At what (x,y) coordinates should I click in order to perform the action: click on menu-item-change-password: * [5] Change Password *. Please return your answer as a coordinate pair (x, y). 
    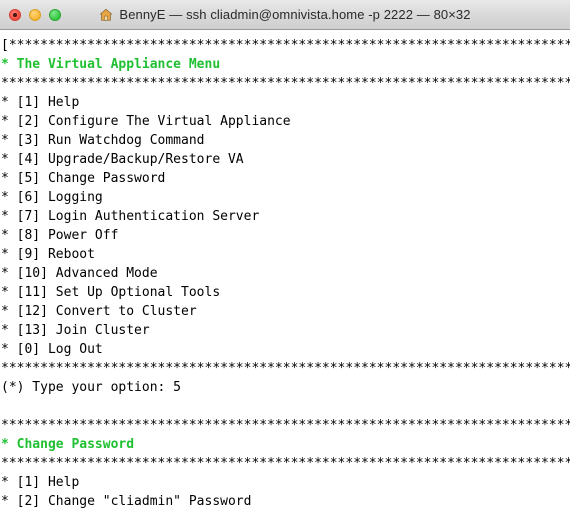
    Looking at the image, I should click on (285, 178).